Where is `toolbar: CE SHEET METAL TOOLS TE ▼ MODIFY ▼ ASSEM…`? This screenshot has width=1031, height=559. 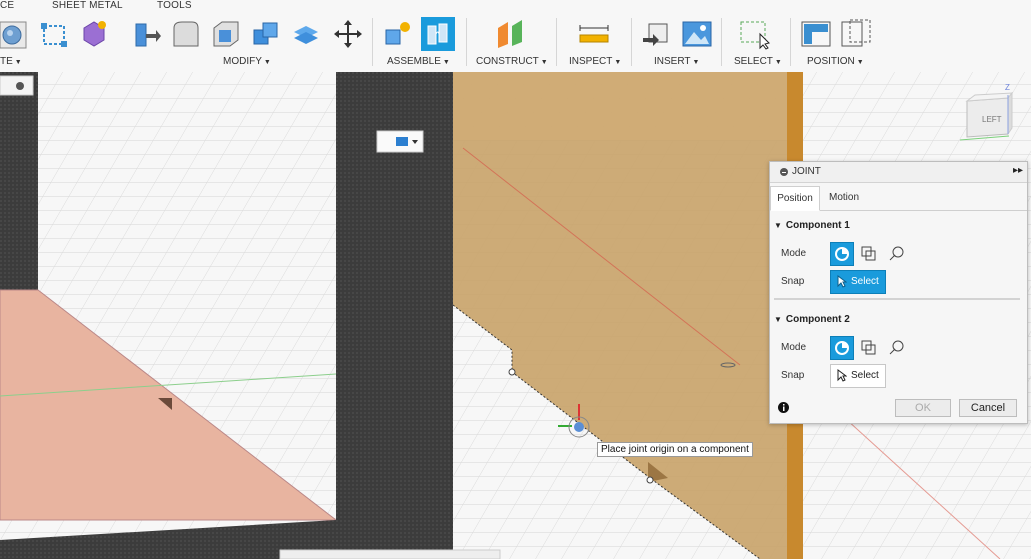 toolbar: CE SHEET METAL TOOLS TE ▼ MODIFY ▼ ASSEM… is located at coordinates (515, 36).